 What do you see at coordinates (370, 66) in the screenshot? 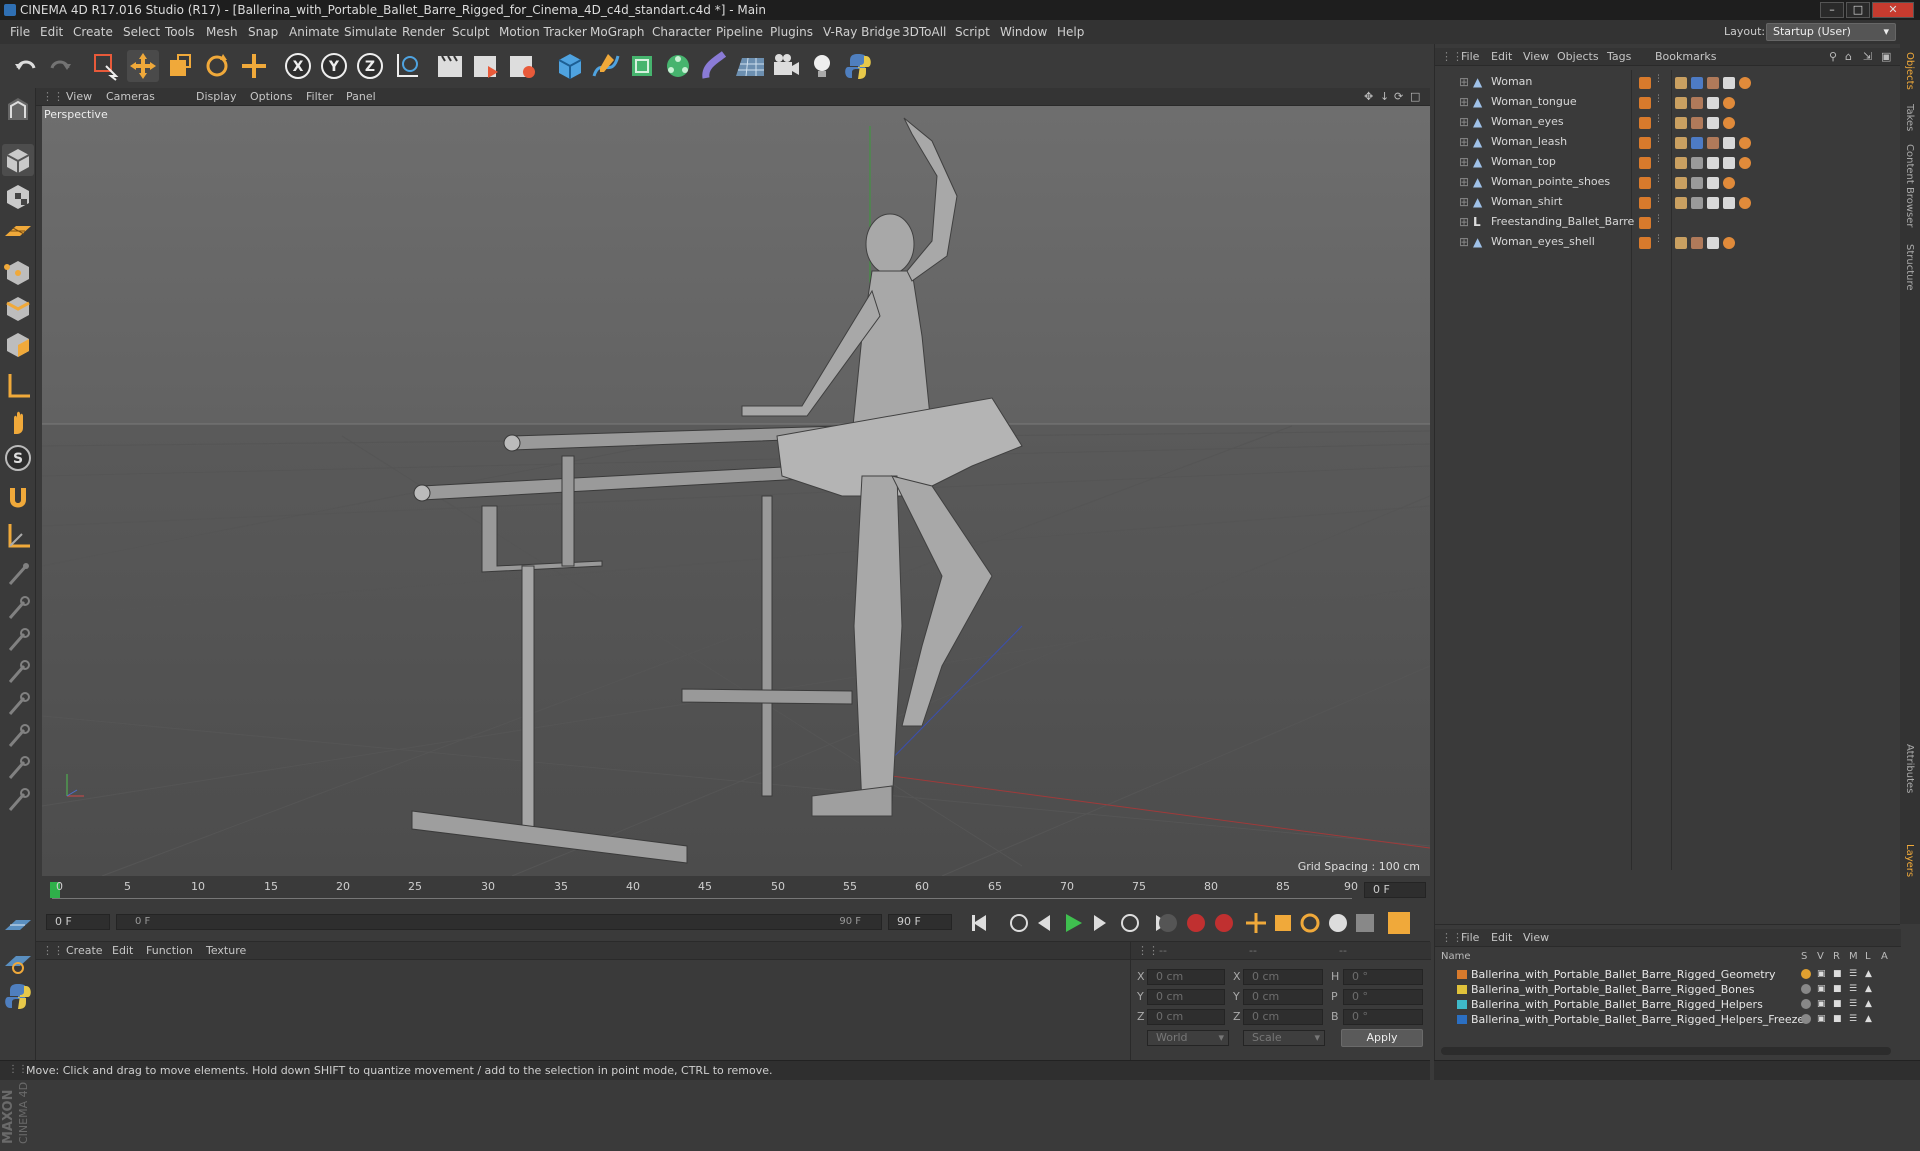
I see `z-axis-toggle: Z` at bounding box center [370, 66].